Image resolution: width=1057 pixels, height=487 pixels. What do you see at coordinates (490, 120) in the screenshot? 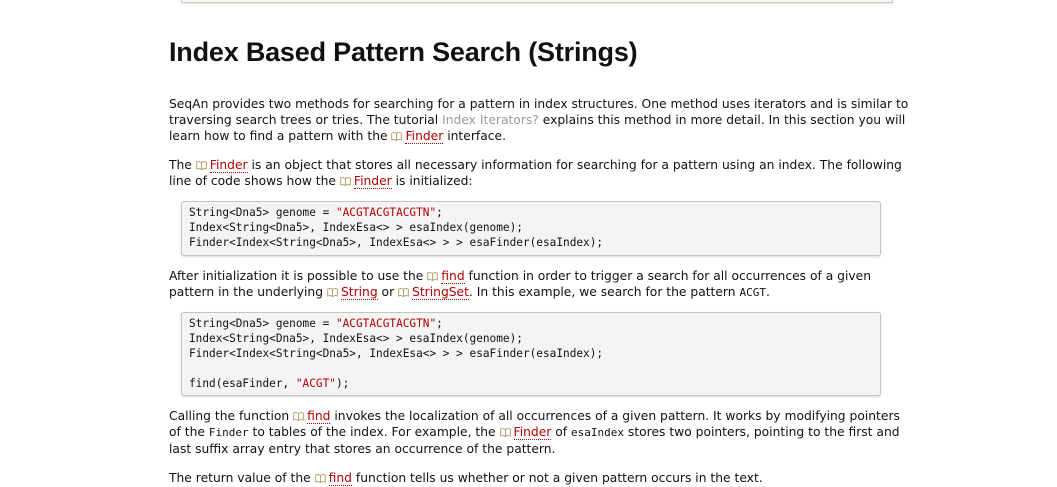
I see `index-iterators-link: Index Iterators?` at bounding box center [490, 120].